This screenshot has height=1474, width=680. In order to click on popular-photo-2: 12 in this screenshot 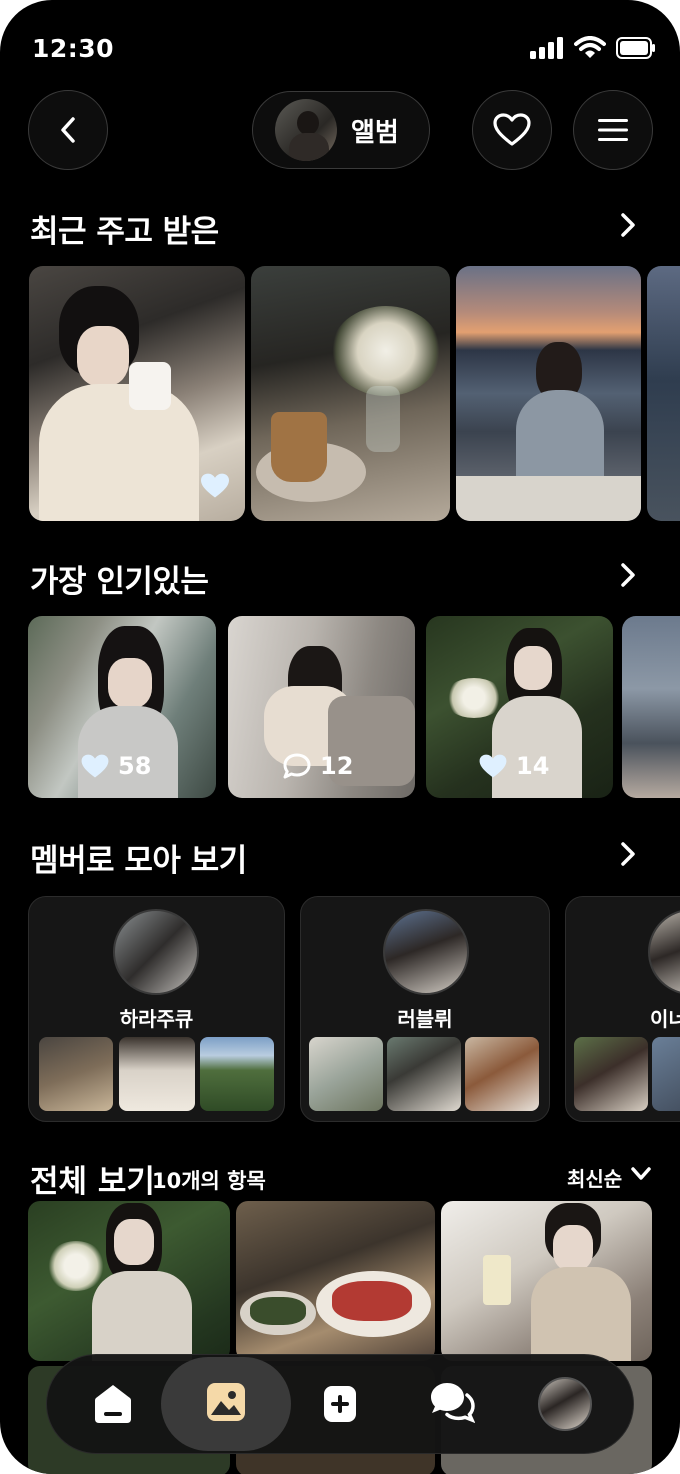, I will do `click(321, 707)`.